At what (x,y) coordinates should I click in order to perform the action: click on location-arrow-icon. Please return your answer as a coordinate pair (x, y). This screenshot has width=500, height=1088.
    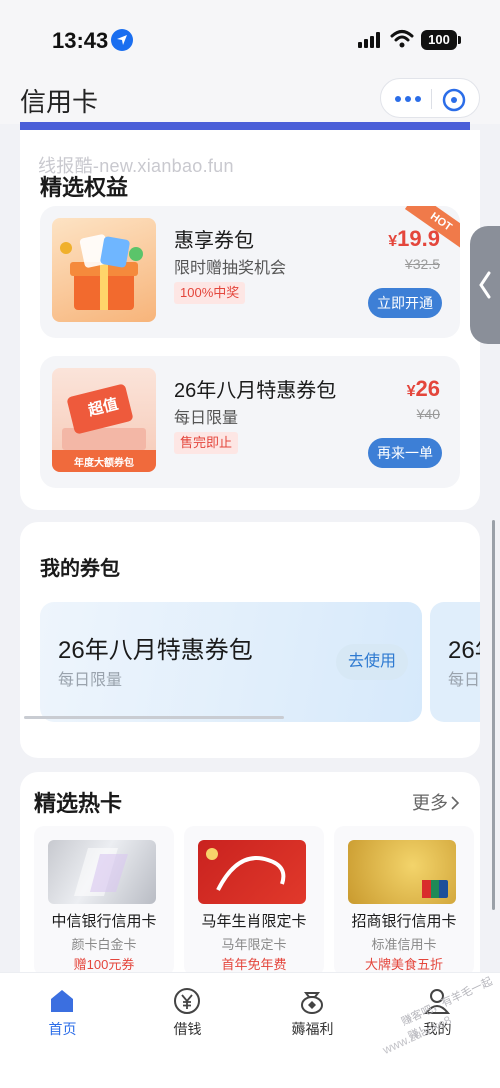
    Looking at the image, I should click on (122, 40).